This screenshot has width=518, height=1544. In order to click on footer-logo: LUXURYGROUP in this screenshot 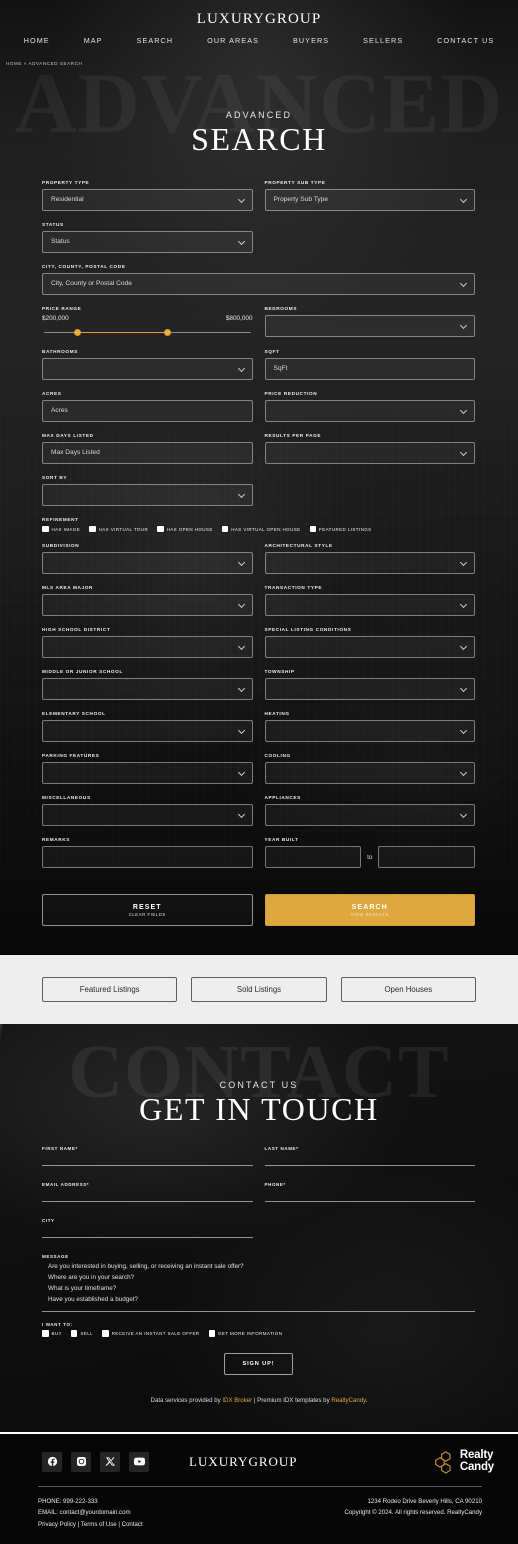, I will do `click(243, 1462)`.